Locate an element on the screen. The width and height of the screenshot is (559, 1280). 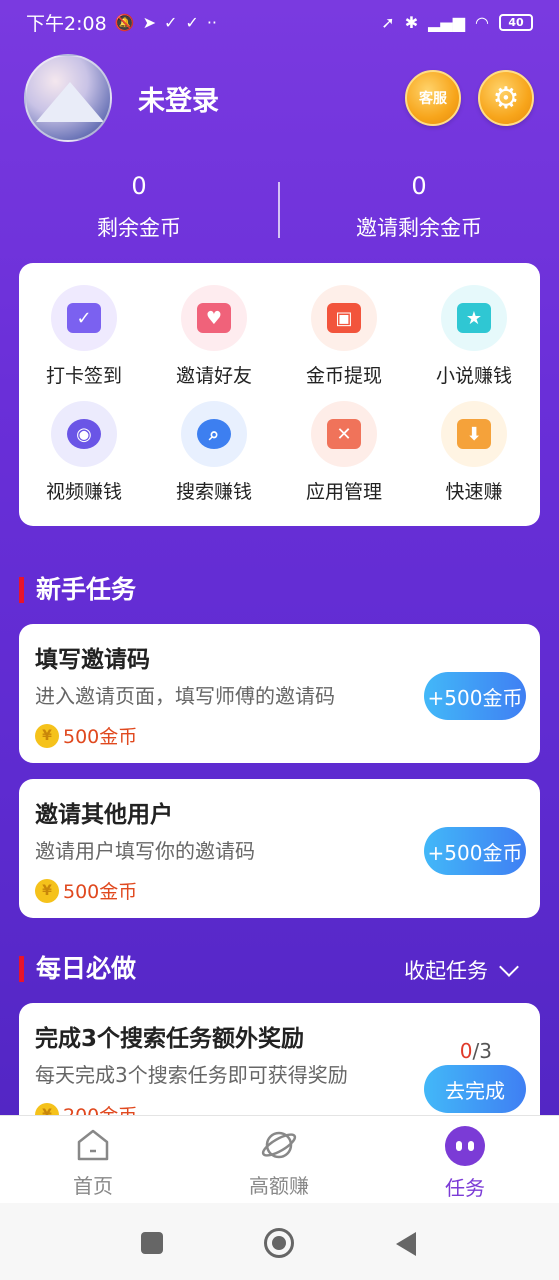
status-time: 下午2:08 is located at coordinates (66, 23).